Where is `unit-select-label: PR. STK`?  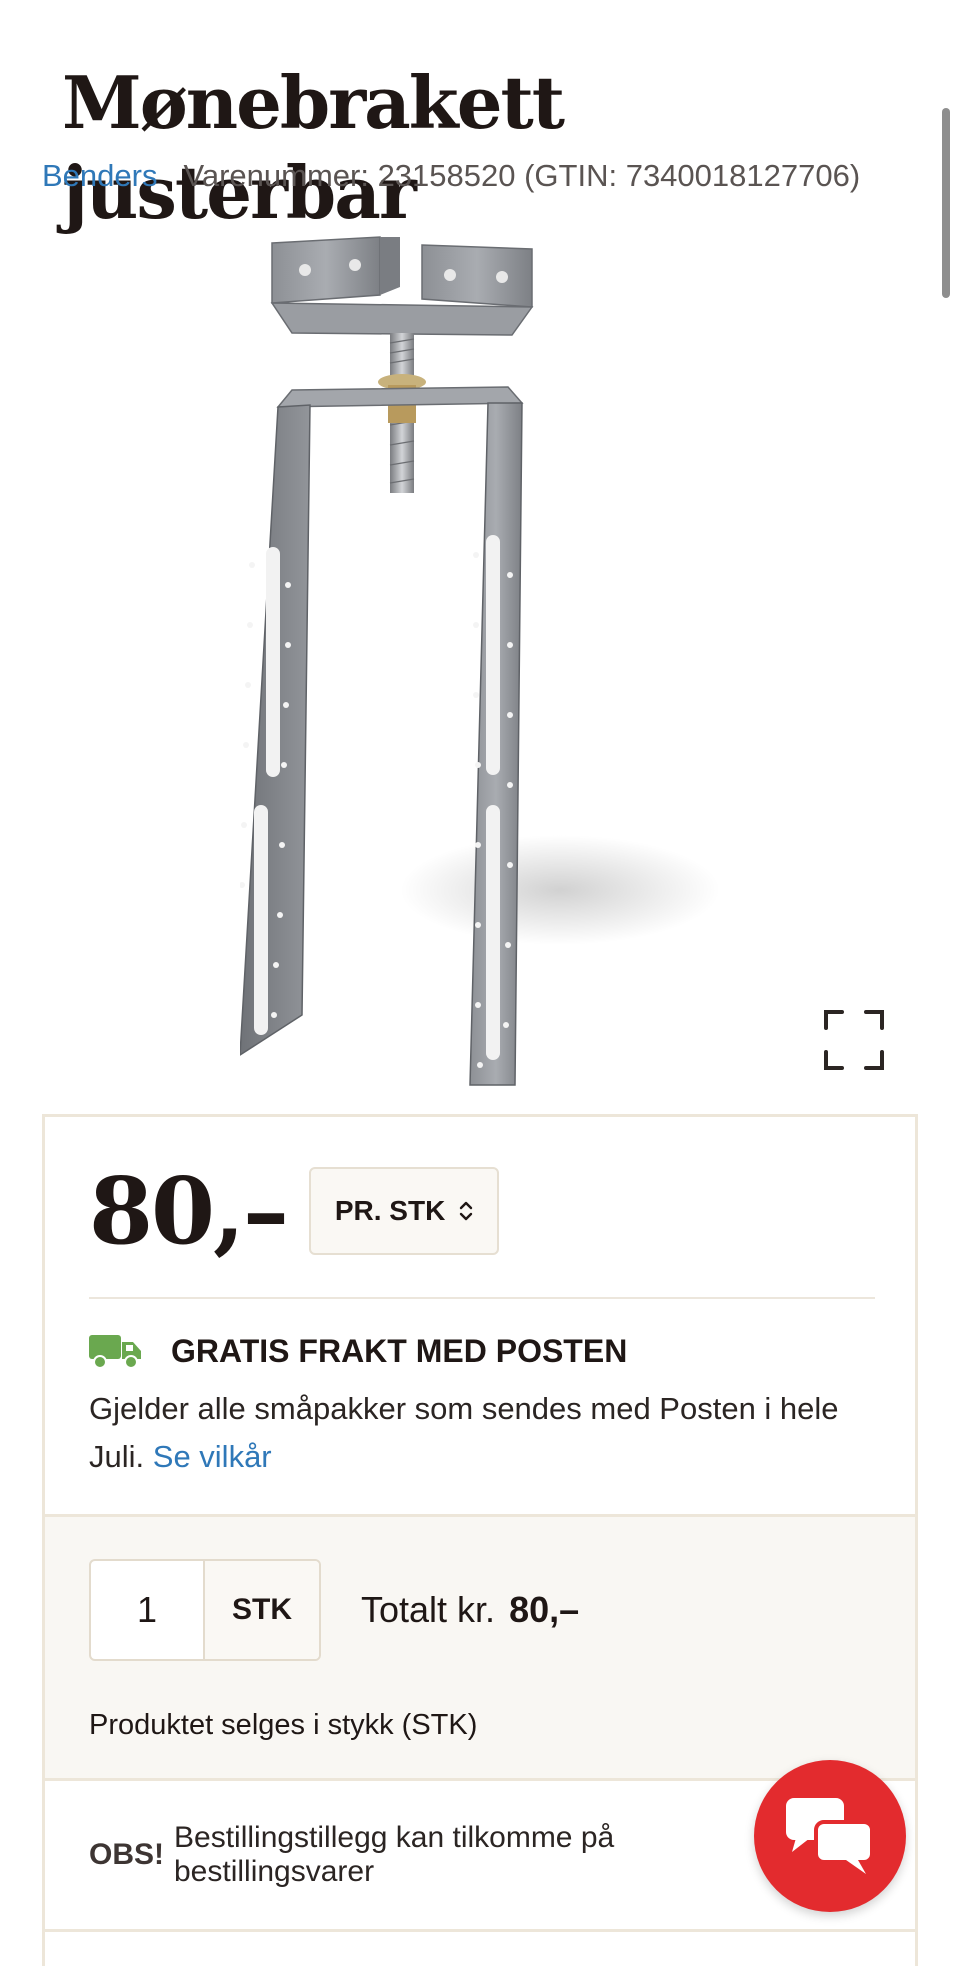
unit-select-label: PR. STK is located at coordinates (390, 1210).